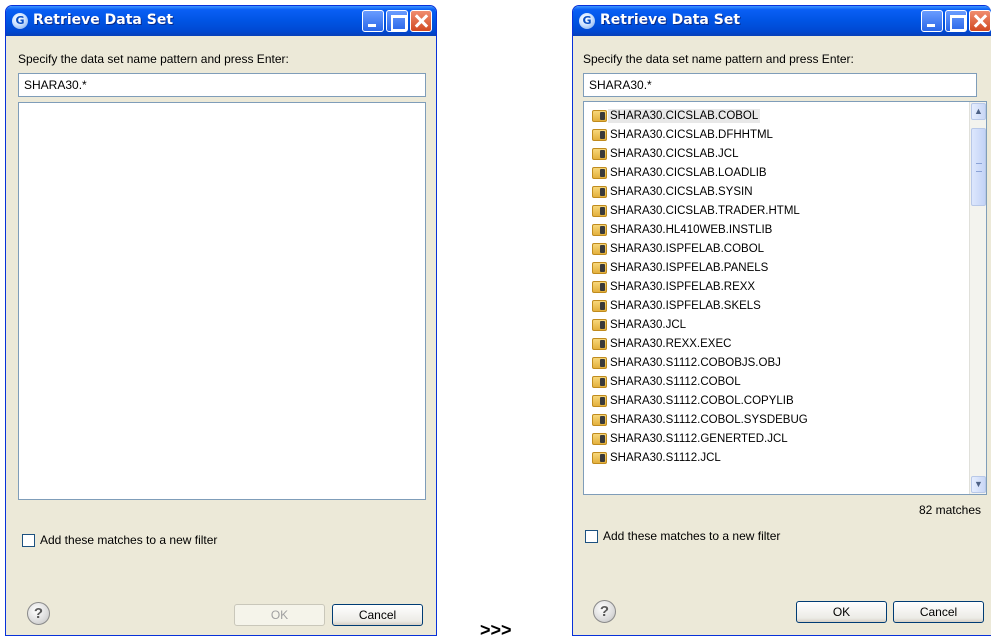 The height and width of the screenshot is (641, 991). Describe the element at coordinates (776, 153) in the screenshot. I see `list-item: SHARA30.CICSLAB.JCL` at that location.